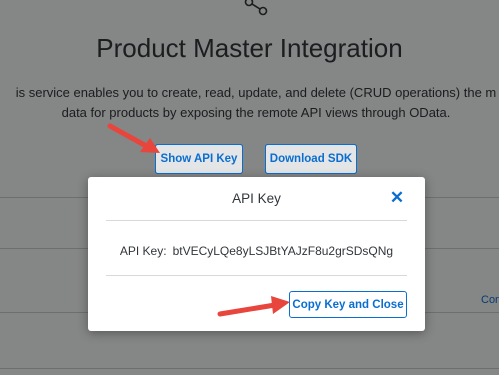 The height and width of the screenshot is (375, 499). I want to click on show-api-key-button-highlight: Show API Key, so click(199, 159).